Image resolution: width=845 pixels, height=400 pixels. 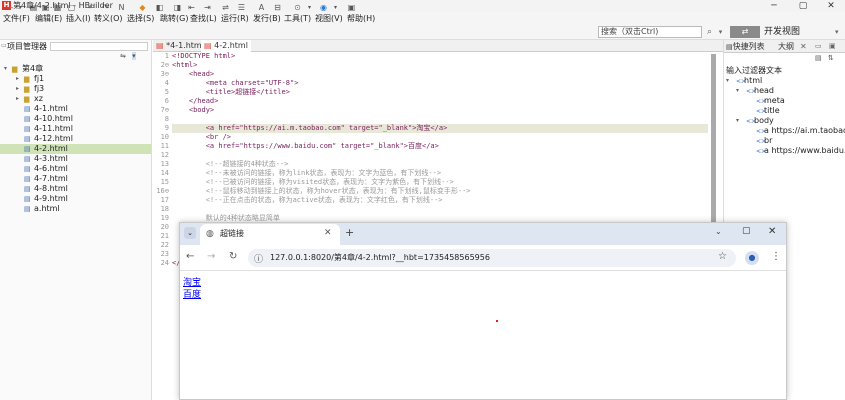 I want to click on prev-edit-icon: ◧, so click(x=159, y=7).